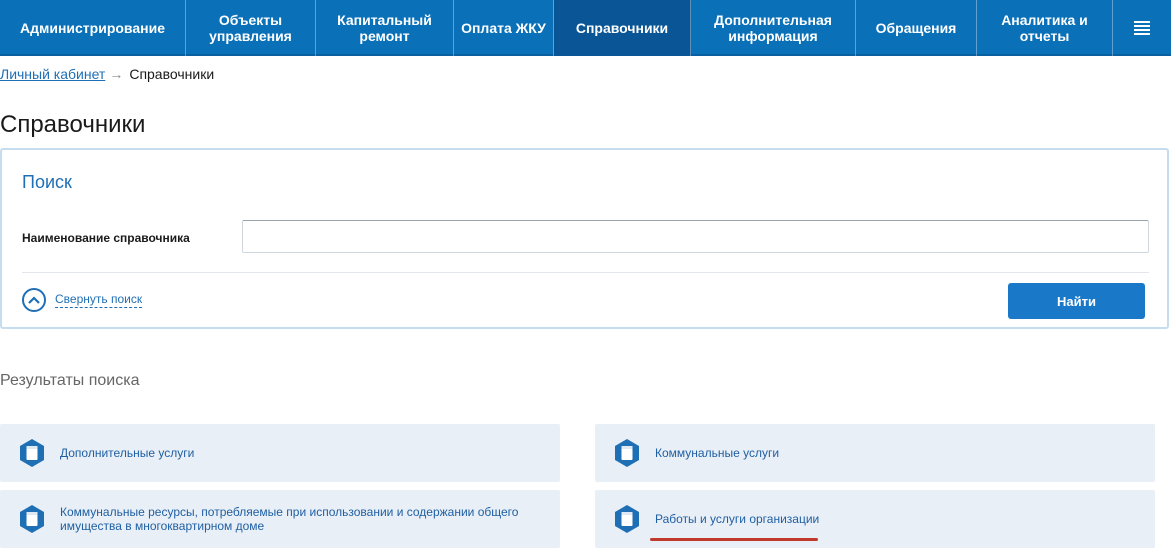 This screenshot has width=1171, height=558. What do you see at coordinates (734, 539) in the screenshot?
I see `highlight-underline` at bounding box center [734, 539].